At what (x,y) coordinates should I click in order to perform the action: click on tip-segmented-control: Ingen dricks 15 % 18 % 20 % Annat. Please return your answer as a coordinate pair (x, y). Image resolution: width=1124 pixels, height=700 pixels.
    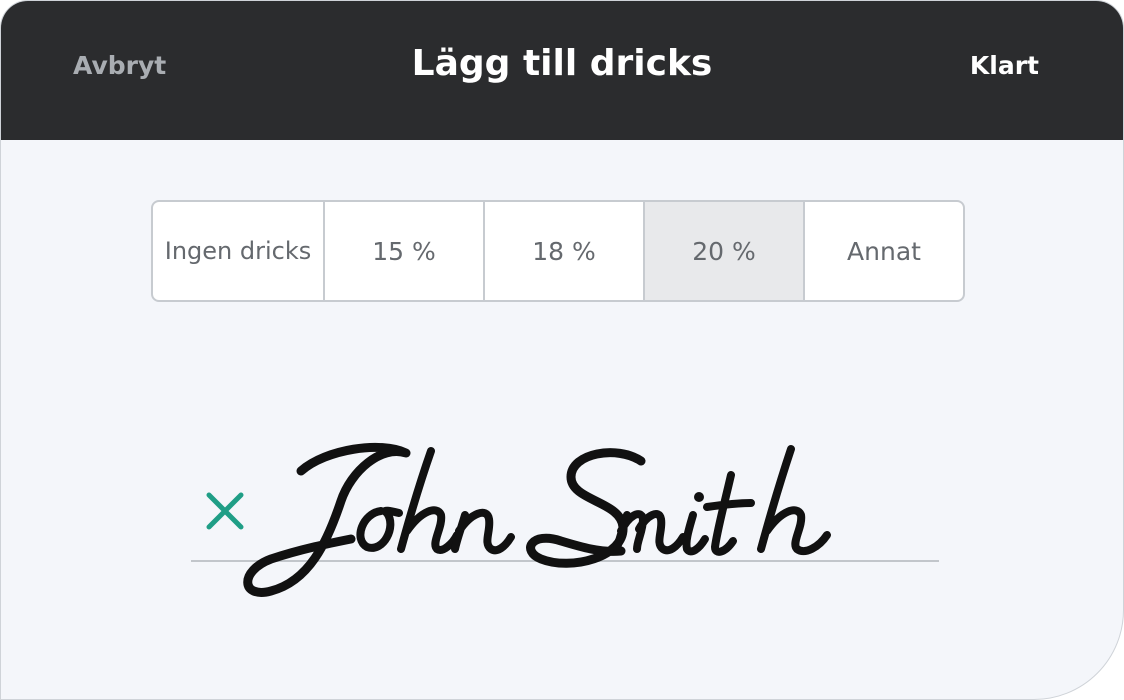
    Looking at the image, I should click on (558, 251).